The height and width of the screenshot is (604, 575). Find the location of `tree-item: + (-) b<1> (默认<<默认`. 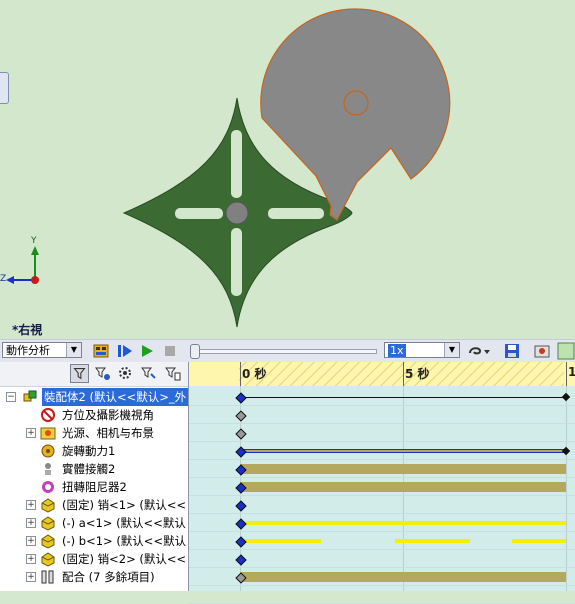

tree-item: + (-) b<1> (默认<<默认 is located at coordinates (94, 541).